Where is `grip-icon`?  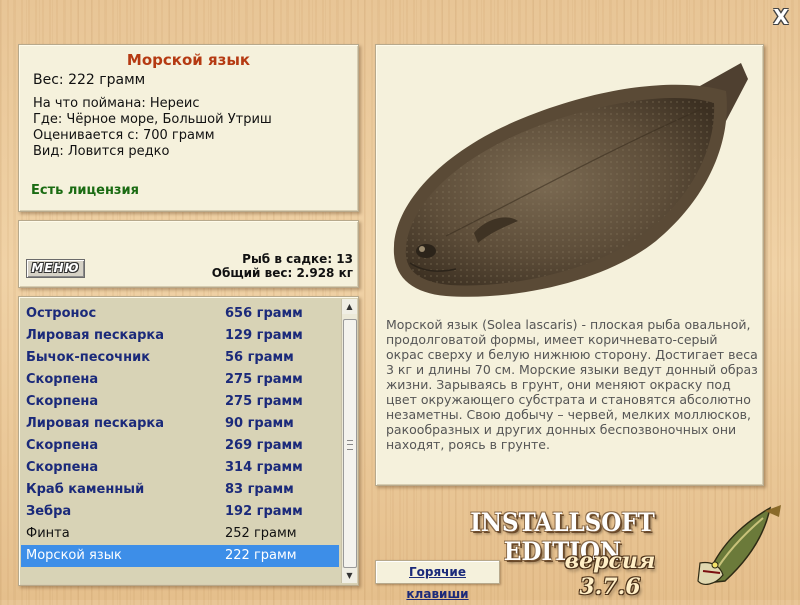 grip-icon is located at coordinates (350, 445).